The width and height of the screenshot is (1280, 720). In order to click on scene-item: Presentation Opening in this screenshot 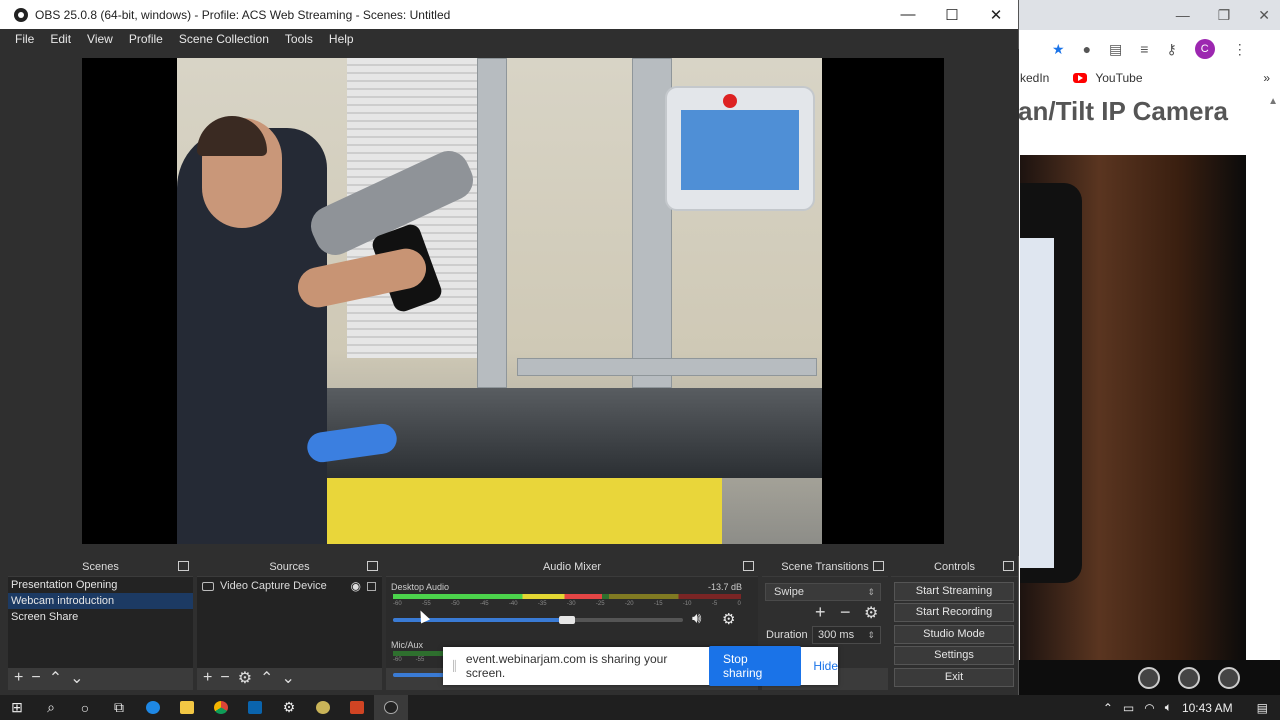, I will do `click(100, 585)`.